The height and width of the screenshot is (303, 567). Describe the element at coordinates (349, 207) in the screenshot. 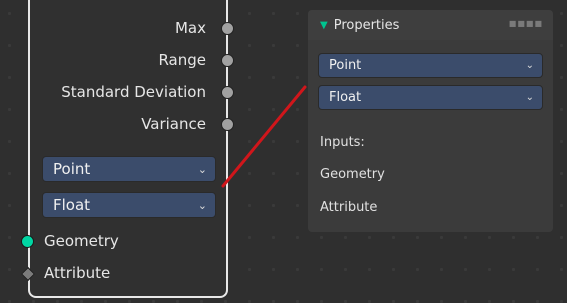

I see `properties-input-attribute: Attribute` at that location.